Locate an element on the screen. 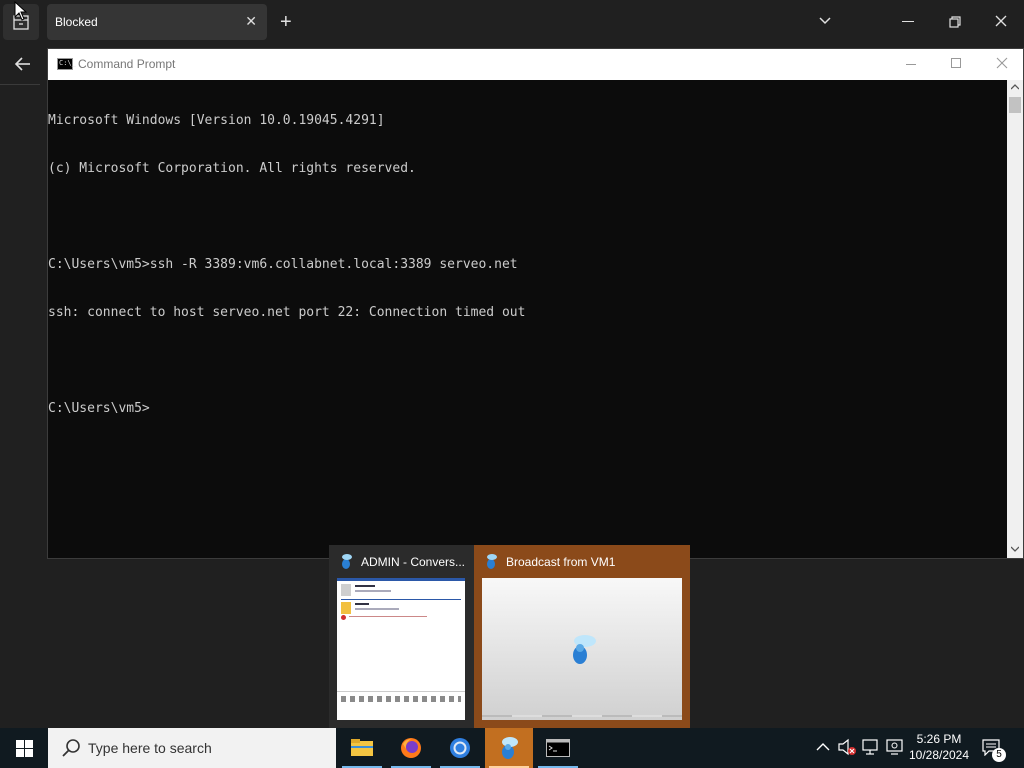  tab-blocked: Blocked ✕ is located at coordinates (157, 22).